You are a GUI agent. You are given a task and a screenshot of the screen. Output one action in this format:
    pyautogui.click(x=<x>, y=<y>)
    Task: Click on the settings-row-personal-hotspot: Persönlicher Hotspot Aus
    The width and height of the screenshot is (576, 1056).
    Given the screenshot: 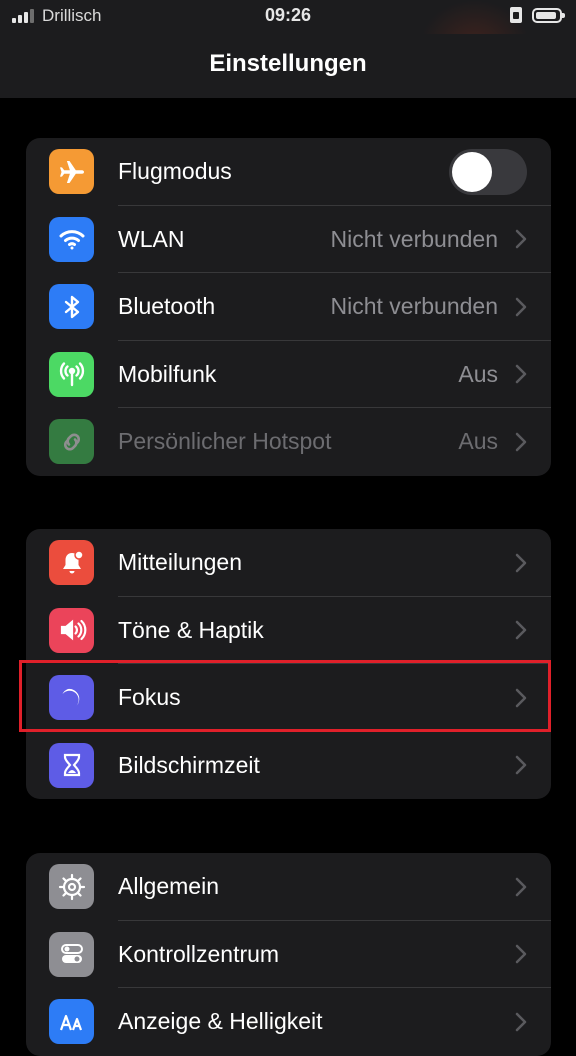 What is the action you would take?
    pyautogui.click(x=288, y=442)
    